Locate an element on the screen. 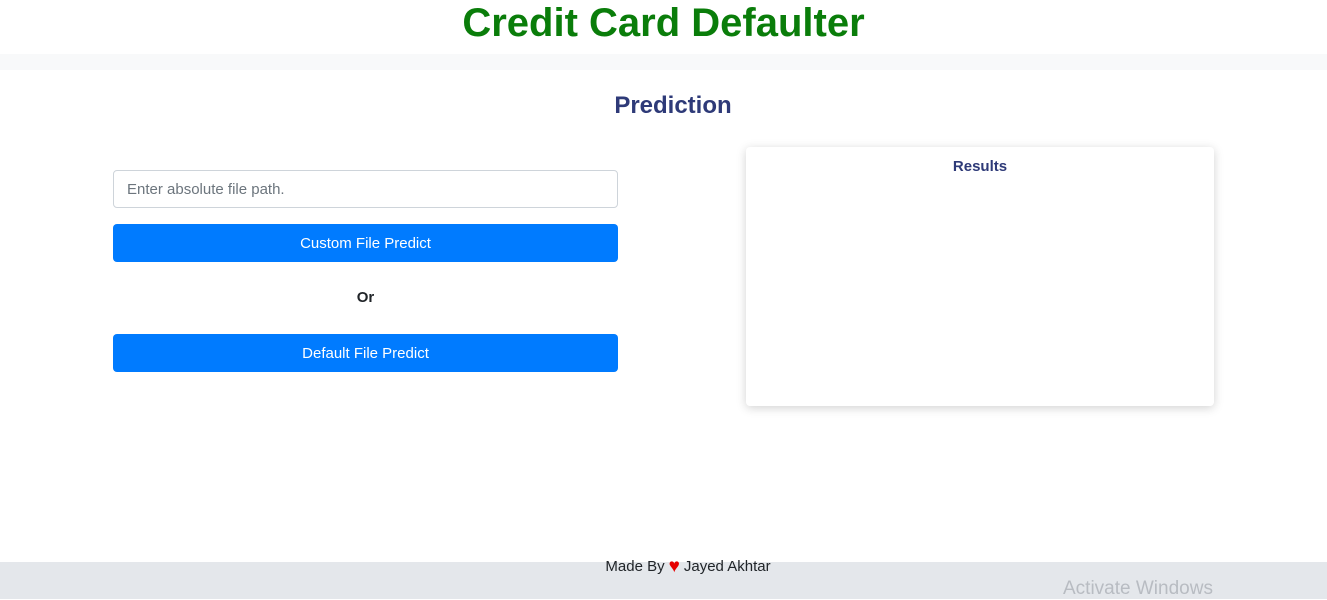 The image size is (1327, 600). app-title: Credit Card Defaulter is located at coordinates (663, 23).